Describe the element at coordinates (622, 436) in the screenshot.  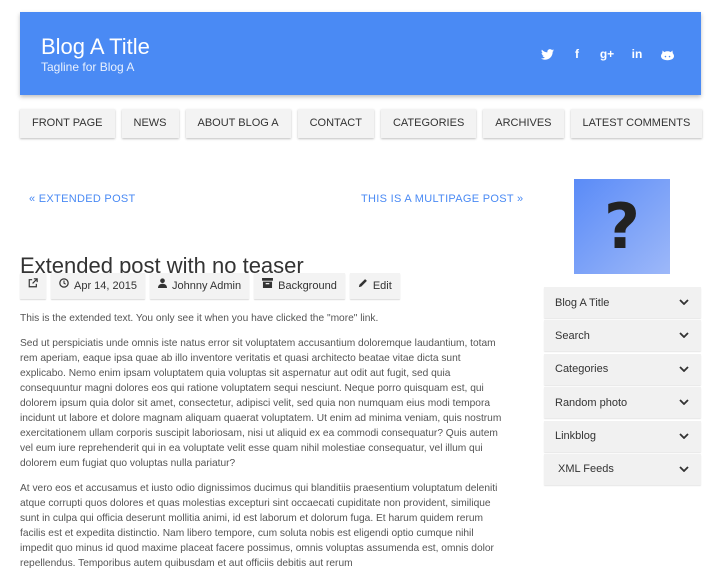
I see `widget-linkblog: Linkblog` at that location.